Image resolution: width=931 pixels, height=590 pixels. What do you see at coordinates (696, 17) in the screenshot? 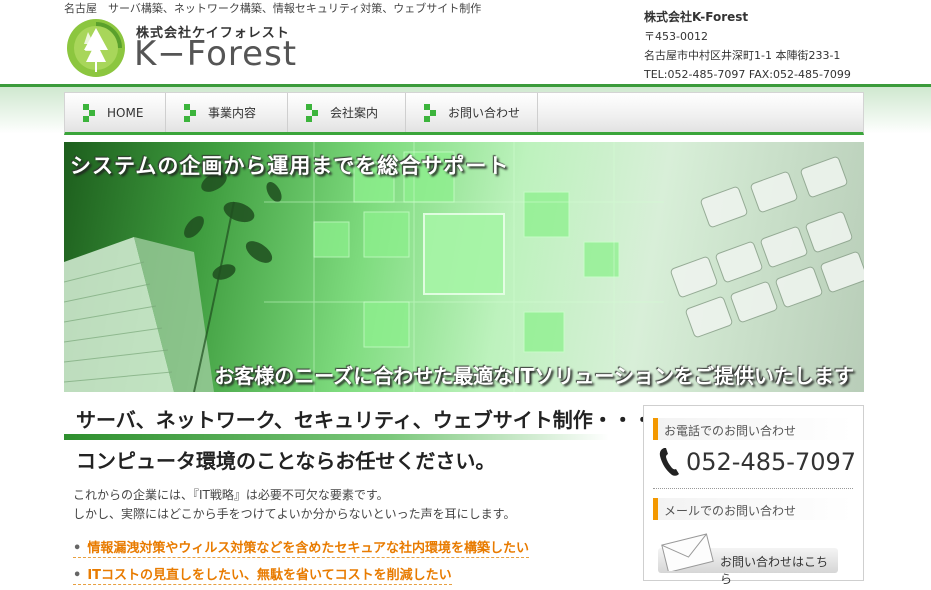
I see `company-name: 株式会社K-Forest` at bounding box center [696, 17].